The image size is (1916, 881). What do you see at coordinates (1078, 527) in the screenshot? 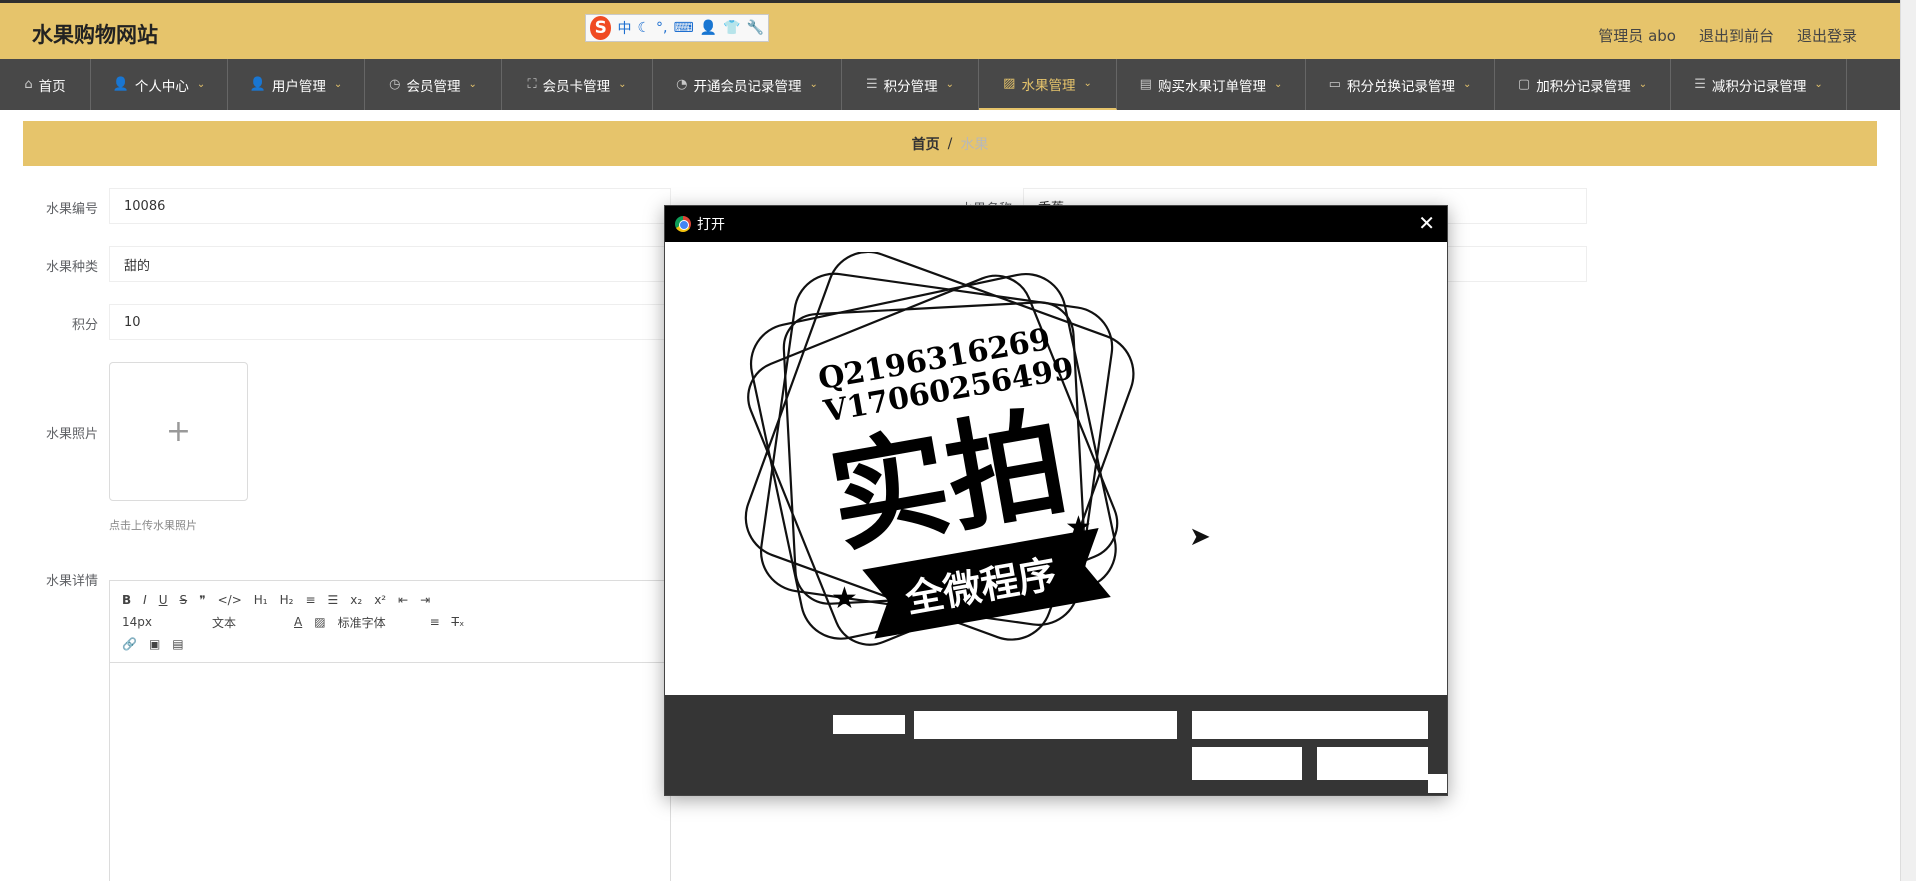
I see `star-icon: ★` at bounding box center [1078, 527].